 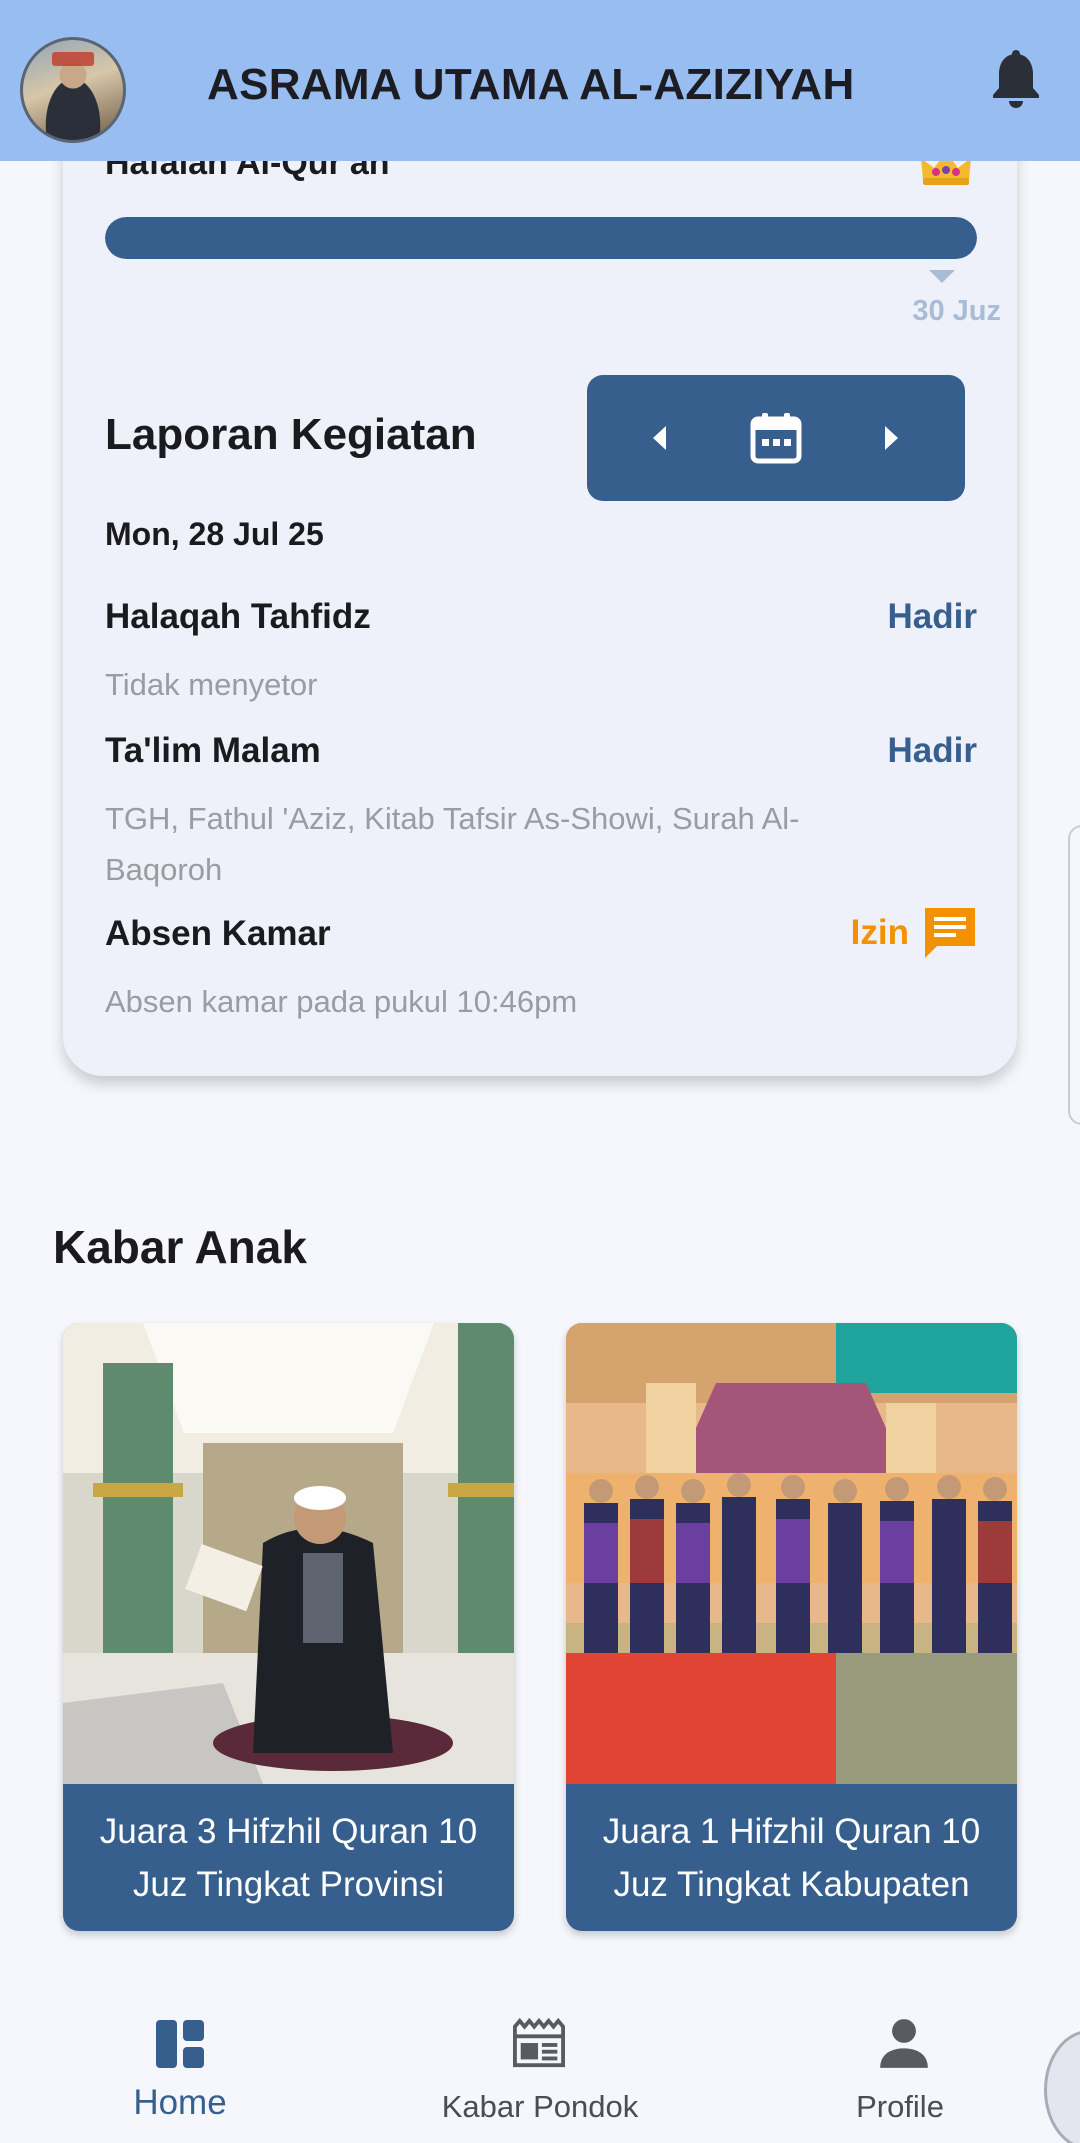 What do you see at coordinates (180, 2102) in the screenshot?
I see `nav-label: Home` at bounding box center [180, 2102].